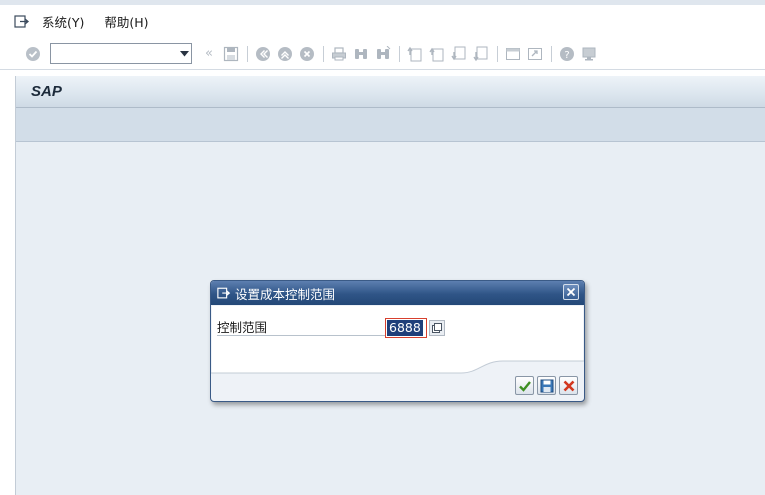 This screenshot has height=495, width=765. I want to click on help-icon: ?, so click(567, 54).